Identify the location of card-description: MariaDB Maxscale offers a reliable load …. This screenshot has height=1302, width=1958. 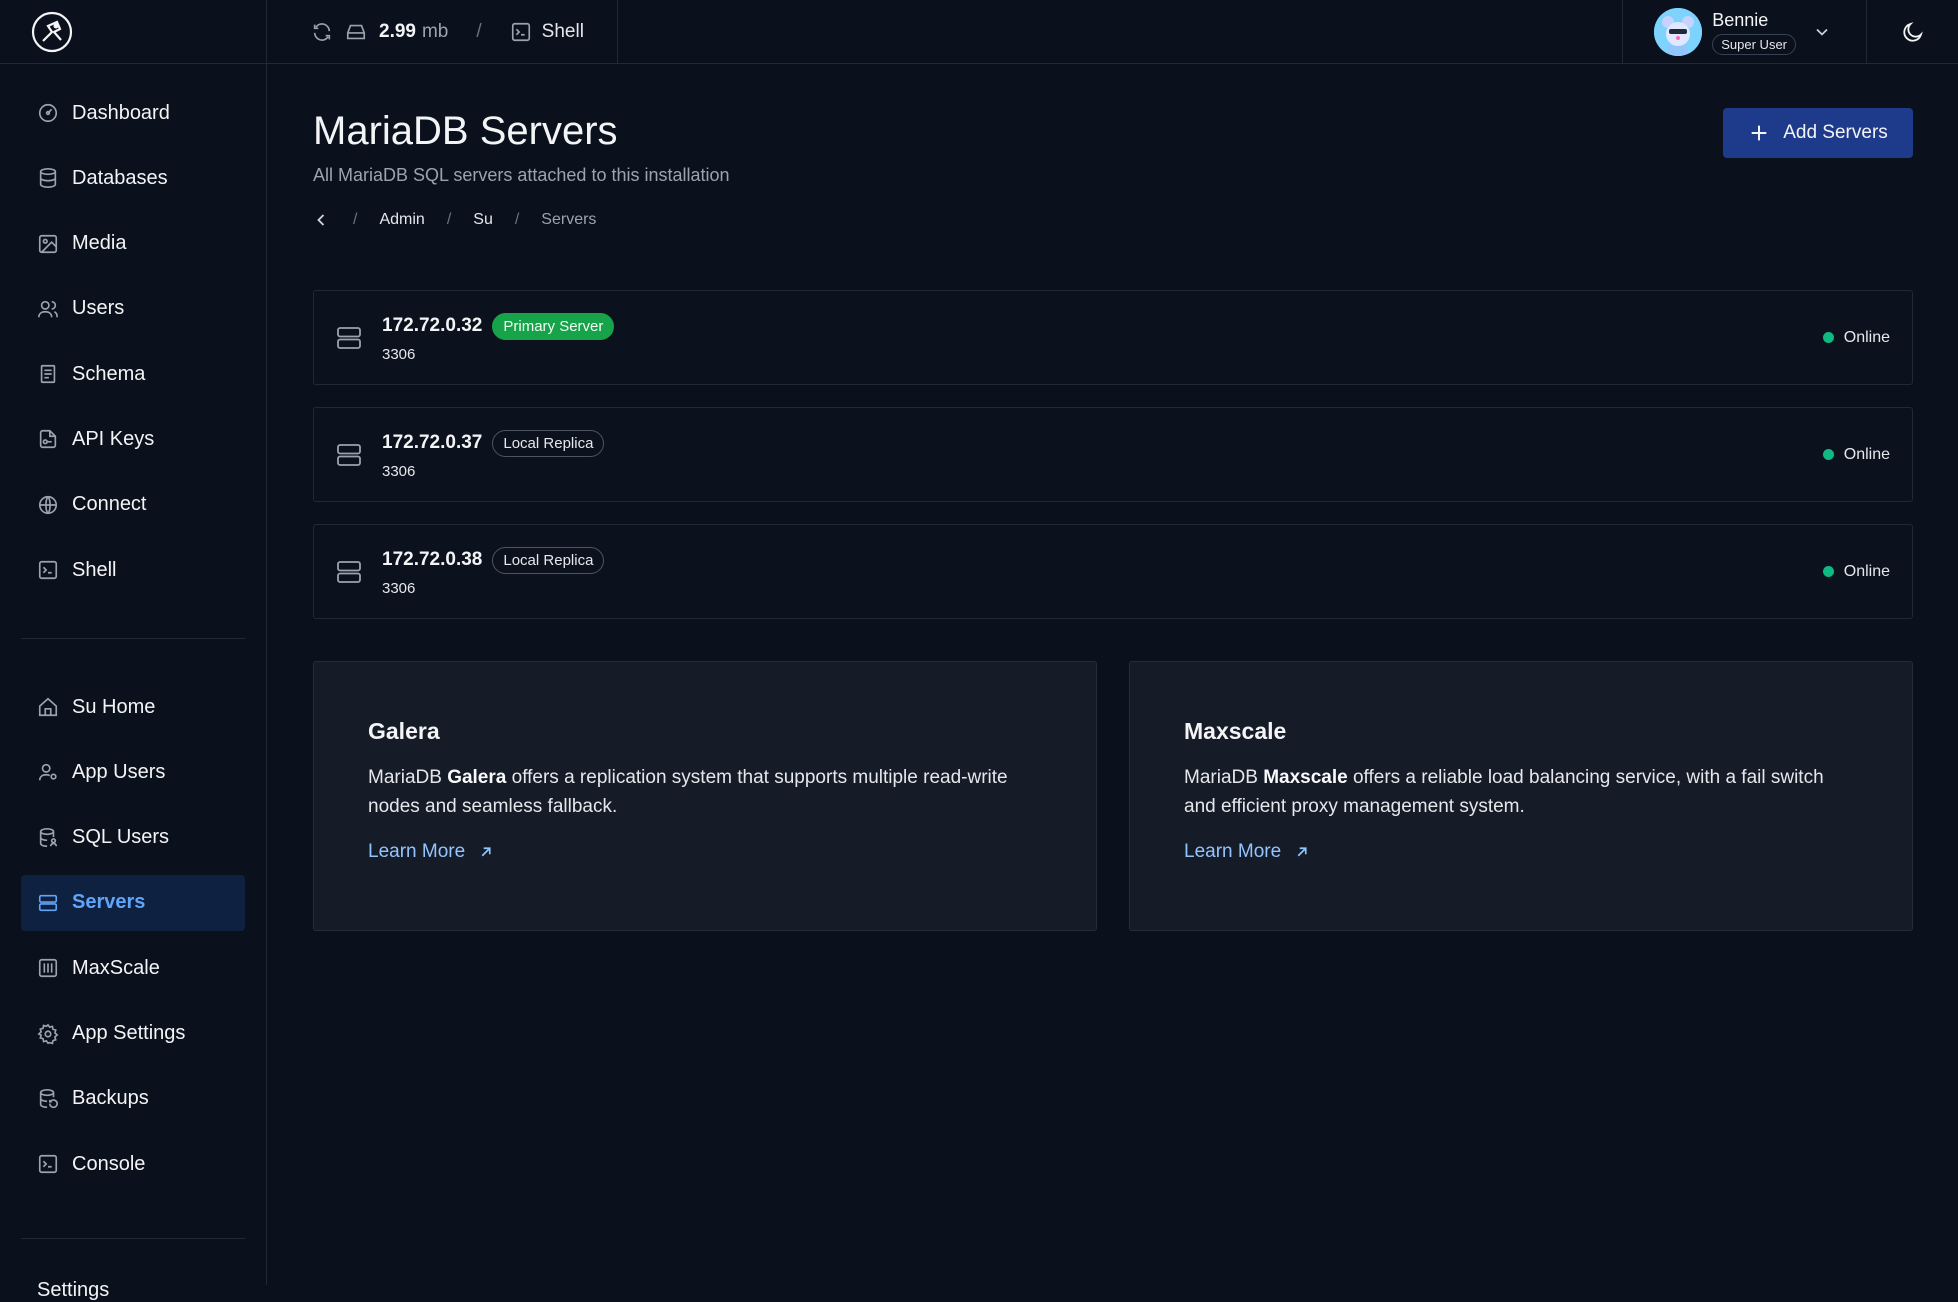
(1504, 792).